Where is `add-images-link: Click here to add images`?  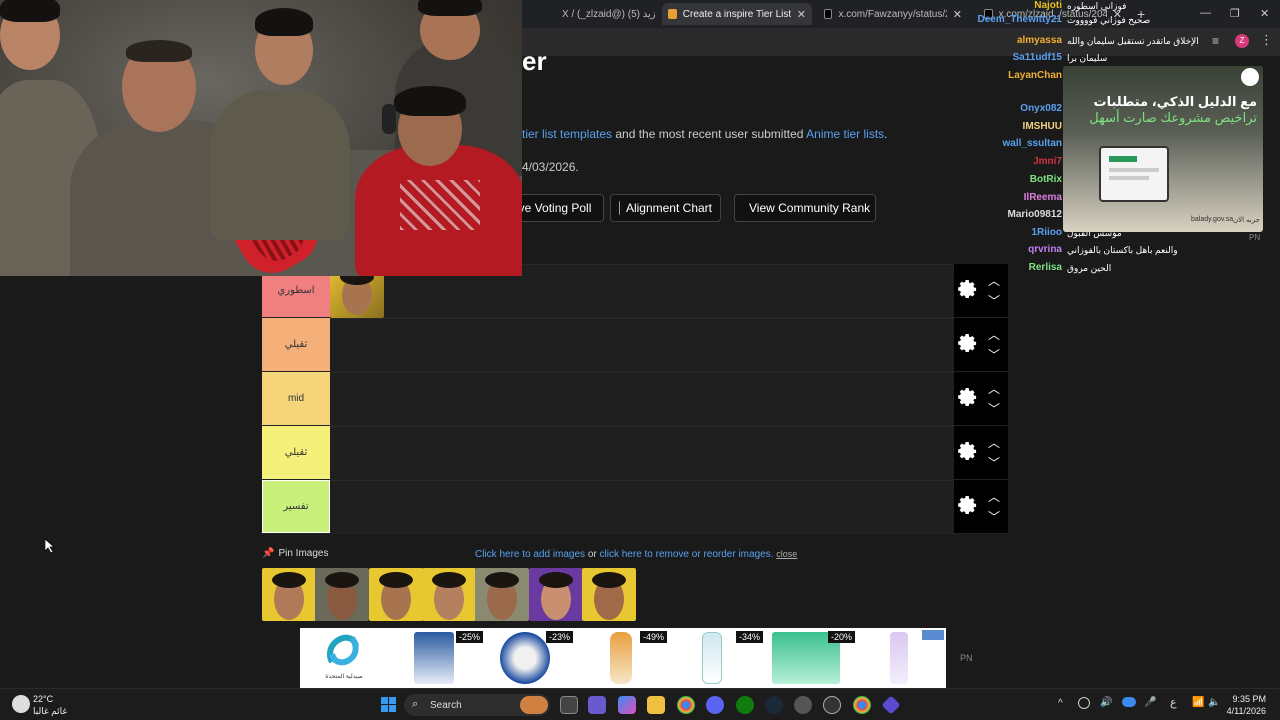 add-images-link: Click here to add images is located at coordinates (530, 554).